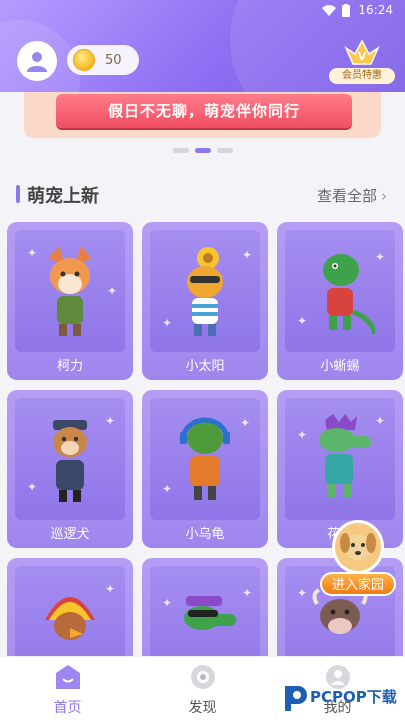 The width and height of the screenshot is (405, 720). I want to click on pet-card: ✦ ✦ 小蜥蜴, so click(340, 301).